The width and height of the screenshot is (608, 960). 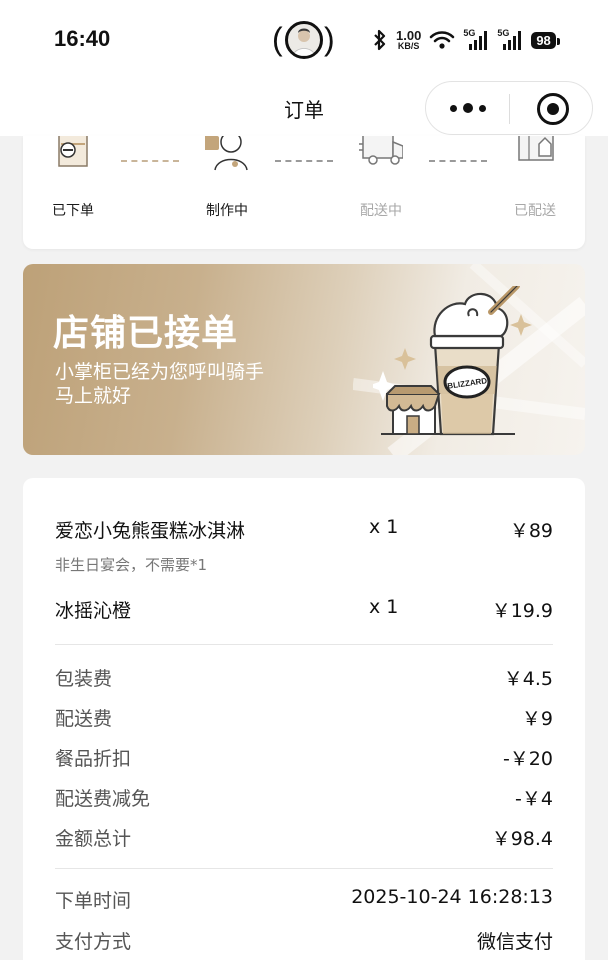 What do you see at coordinates (535, 191) in the screenshot?
I see `step-delivered: 已配送` at bounding box center [535, 191].